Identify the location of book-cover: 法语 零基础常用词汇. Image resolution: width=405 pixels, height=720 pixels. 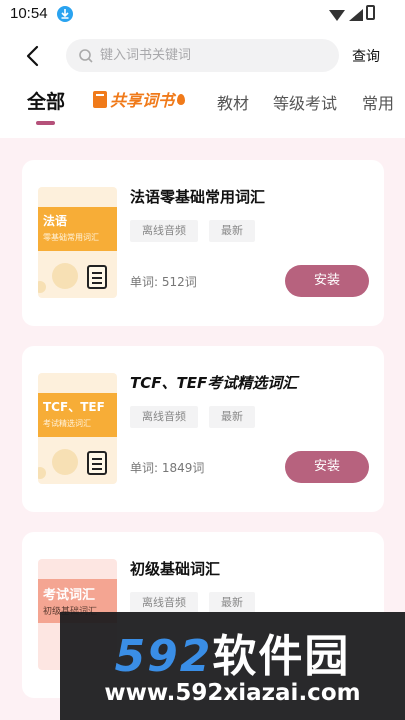
(77, 242).